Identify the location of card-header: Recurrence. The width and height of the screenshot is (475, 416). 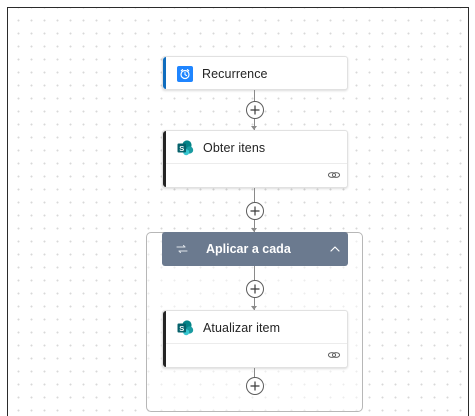
(222, 74).